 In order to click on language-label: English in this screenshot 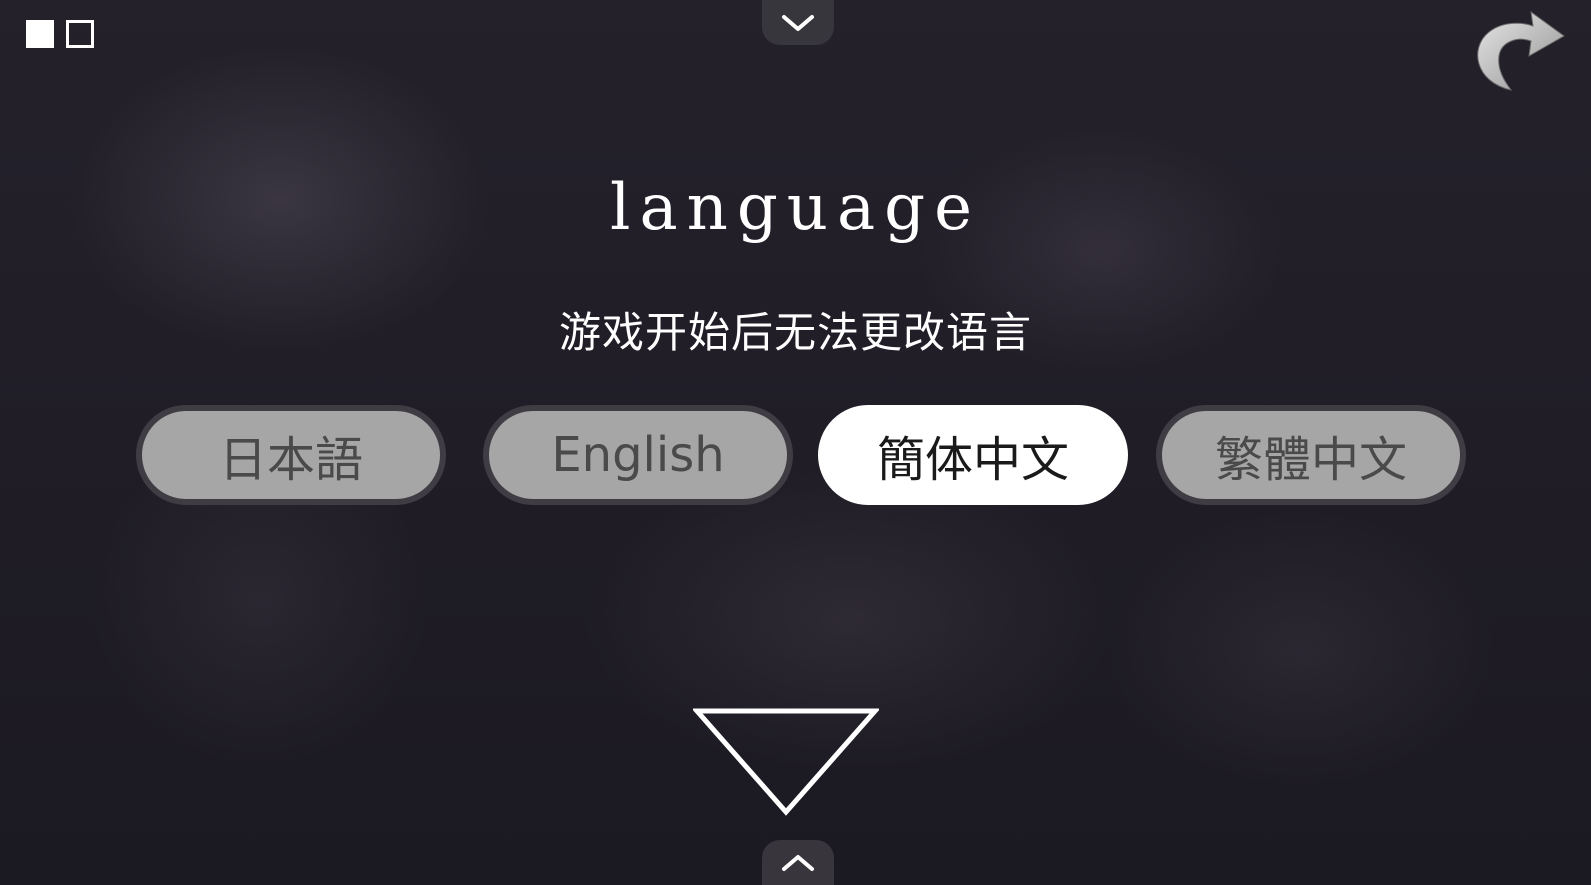, I will do `click(638, 455)`.